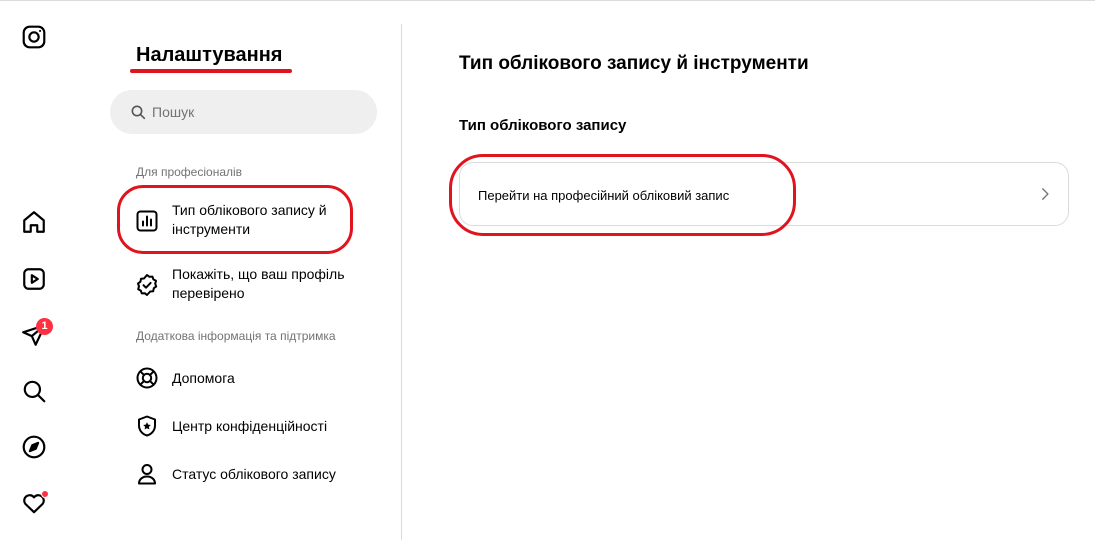 This screenshot has width=1095, height=540. I want to click on section-label-pro: Для професіоналів, so click(189, 172).